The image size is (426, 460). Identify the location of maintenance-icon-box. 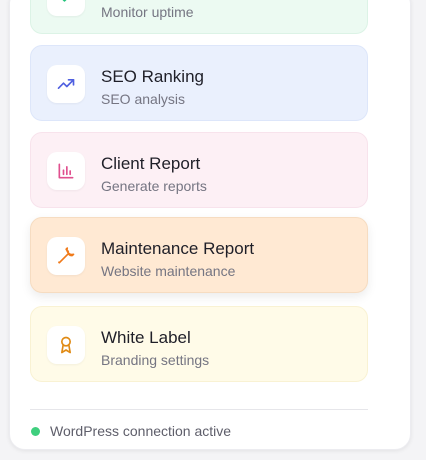
(66, 256).